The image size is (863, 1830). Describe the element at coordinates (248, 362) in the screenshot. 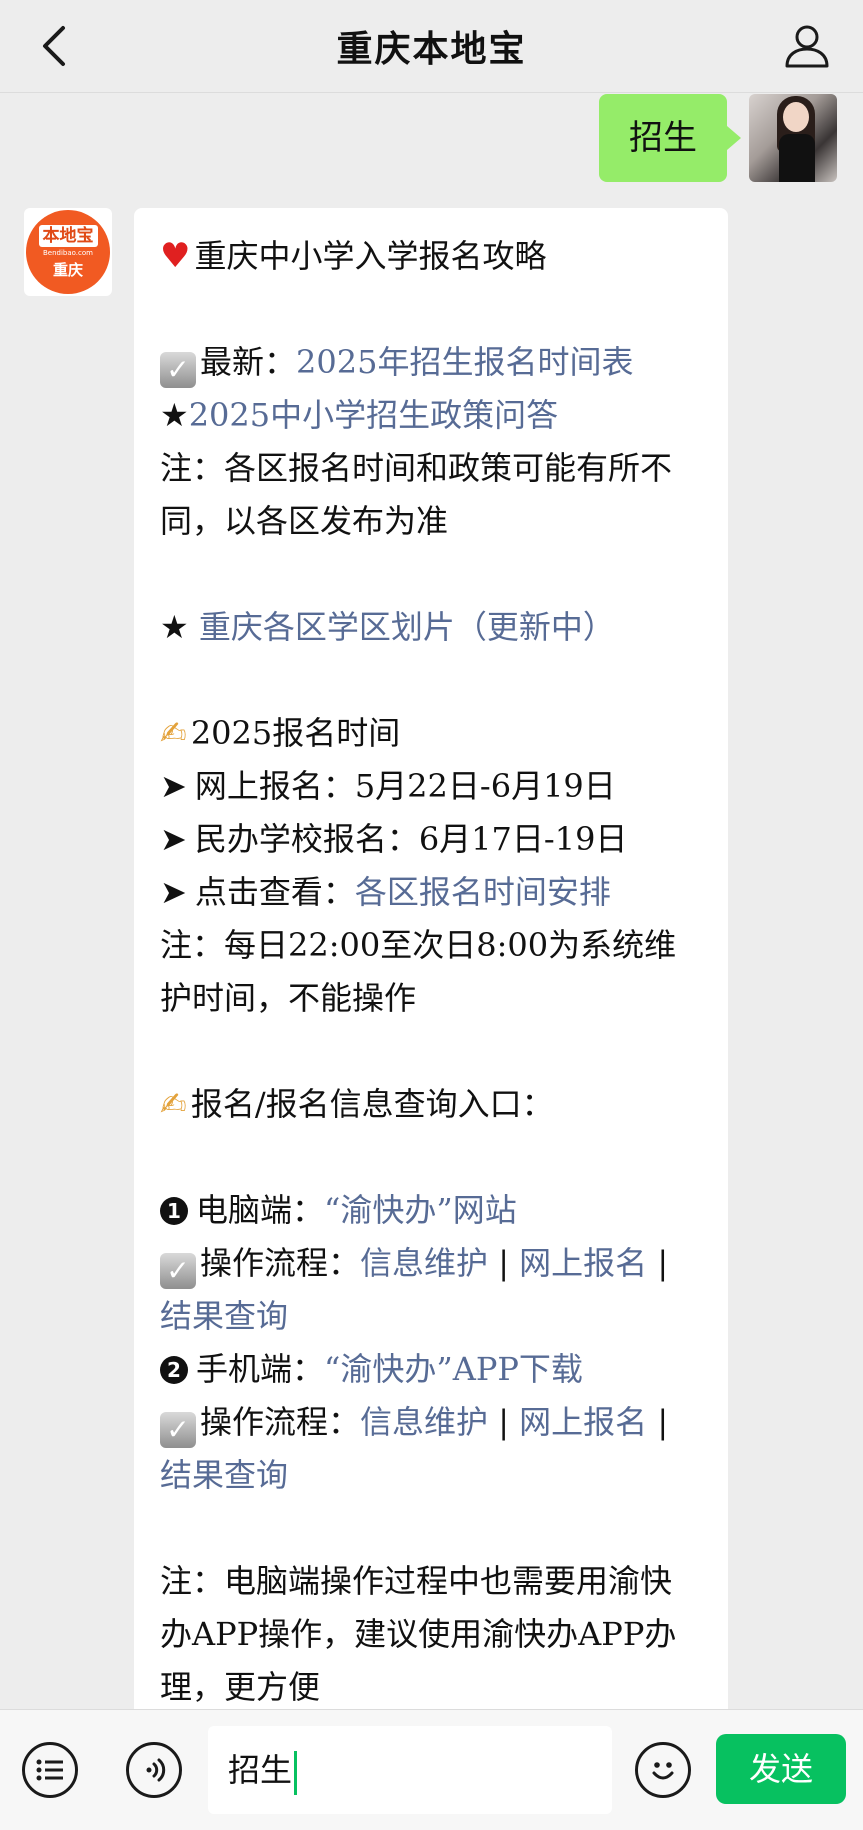

I see `latest-label: 最新：` at that location.